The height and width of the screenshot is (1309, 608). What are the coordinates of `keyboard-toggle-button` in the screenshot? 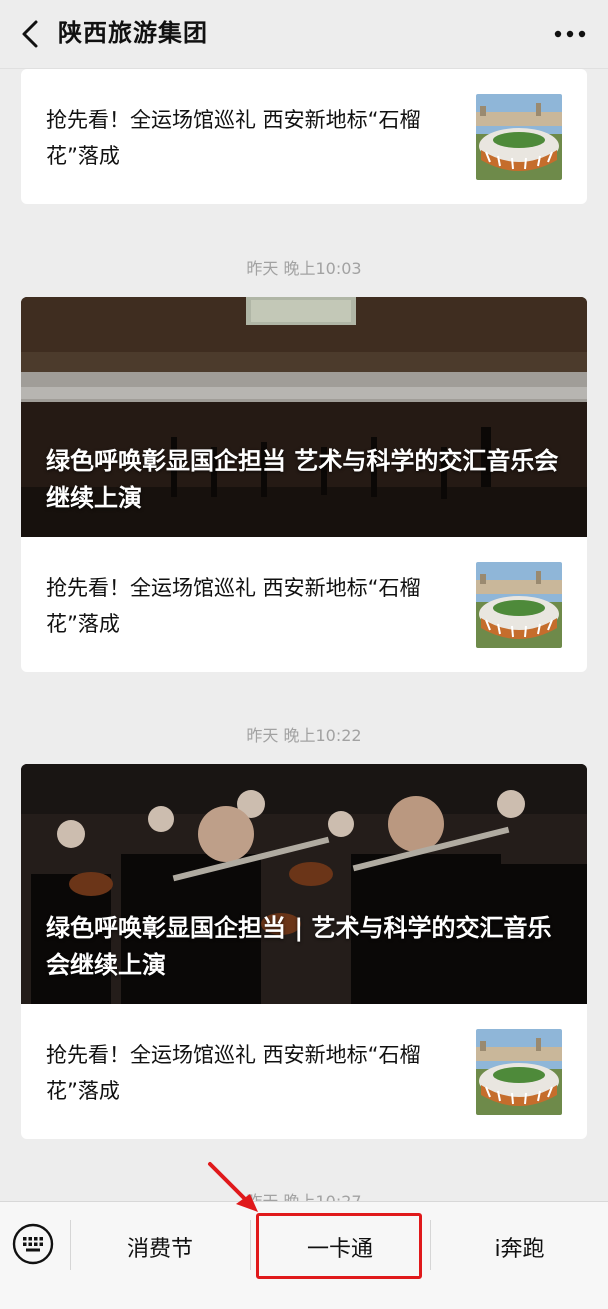 It's located at (33, 1244).